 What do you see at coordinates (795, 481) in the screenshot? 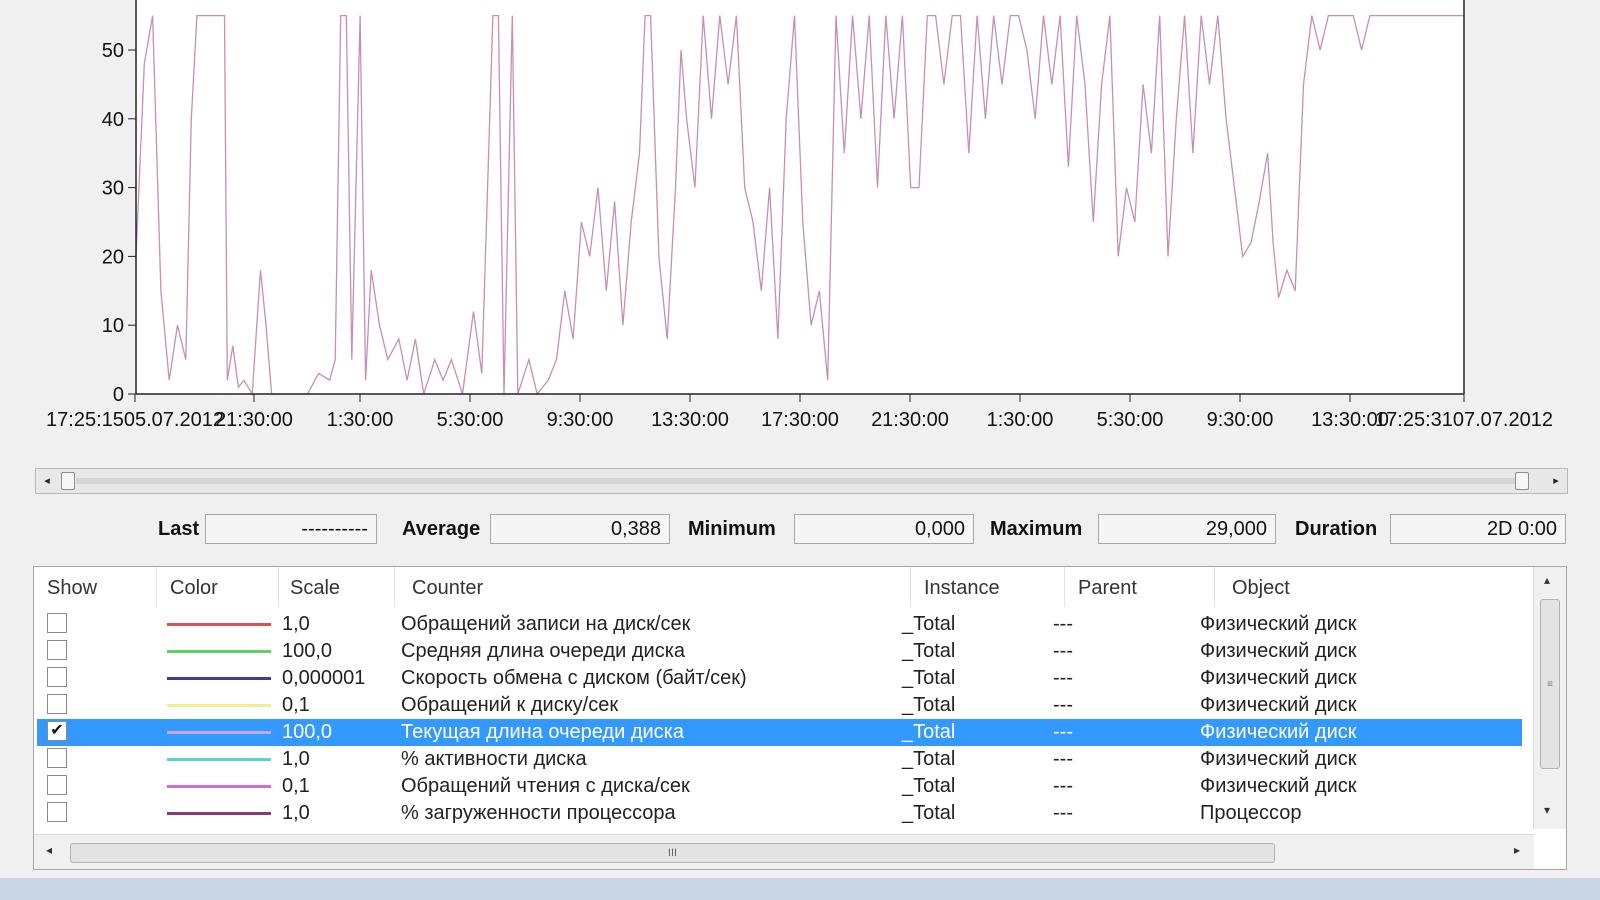
I see `time-range-track` at bounding box center [795, 481].